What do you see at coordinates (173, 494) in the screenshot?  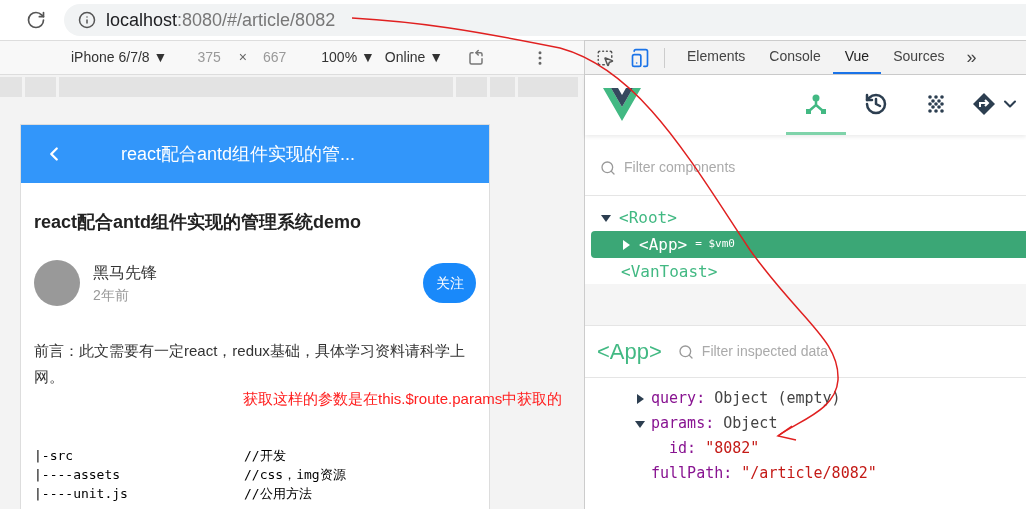 I see `code-line: |----unit.js //公用方法` at bounding box center [173, 494].